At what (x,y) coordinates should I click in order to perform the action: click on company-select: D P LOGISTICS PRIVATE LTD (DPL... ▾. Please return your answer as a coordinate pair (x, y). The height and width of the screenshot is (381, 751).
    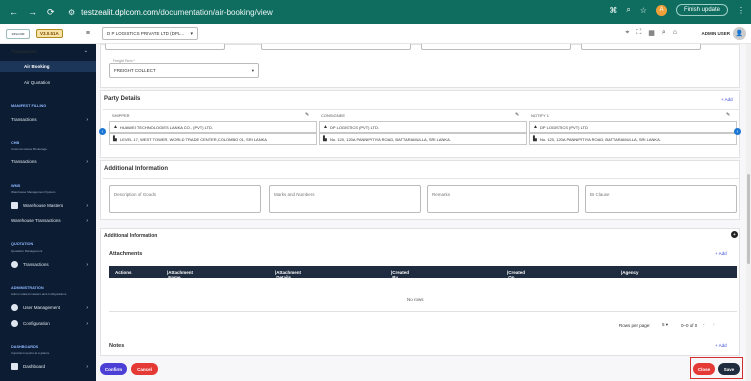
    Looking at the image, I should click on (150, 33).